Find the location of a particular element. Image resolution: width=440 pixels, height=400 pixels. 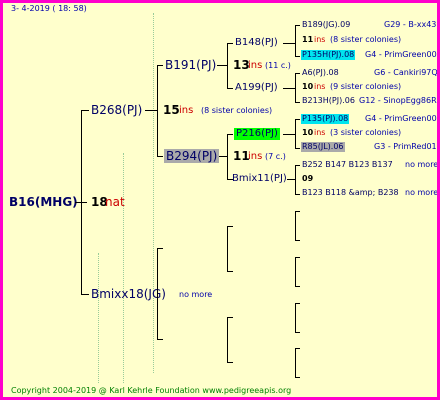

g2-top-num: 15 is located at coordinates (171, 110).